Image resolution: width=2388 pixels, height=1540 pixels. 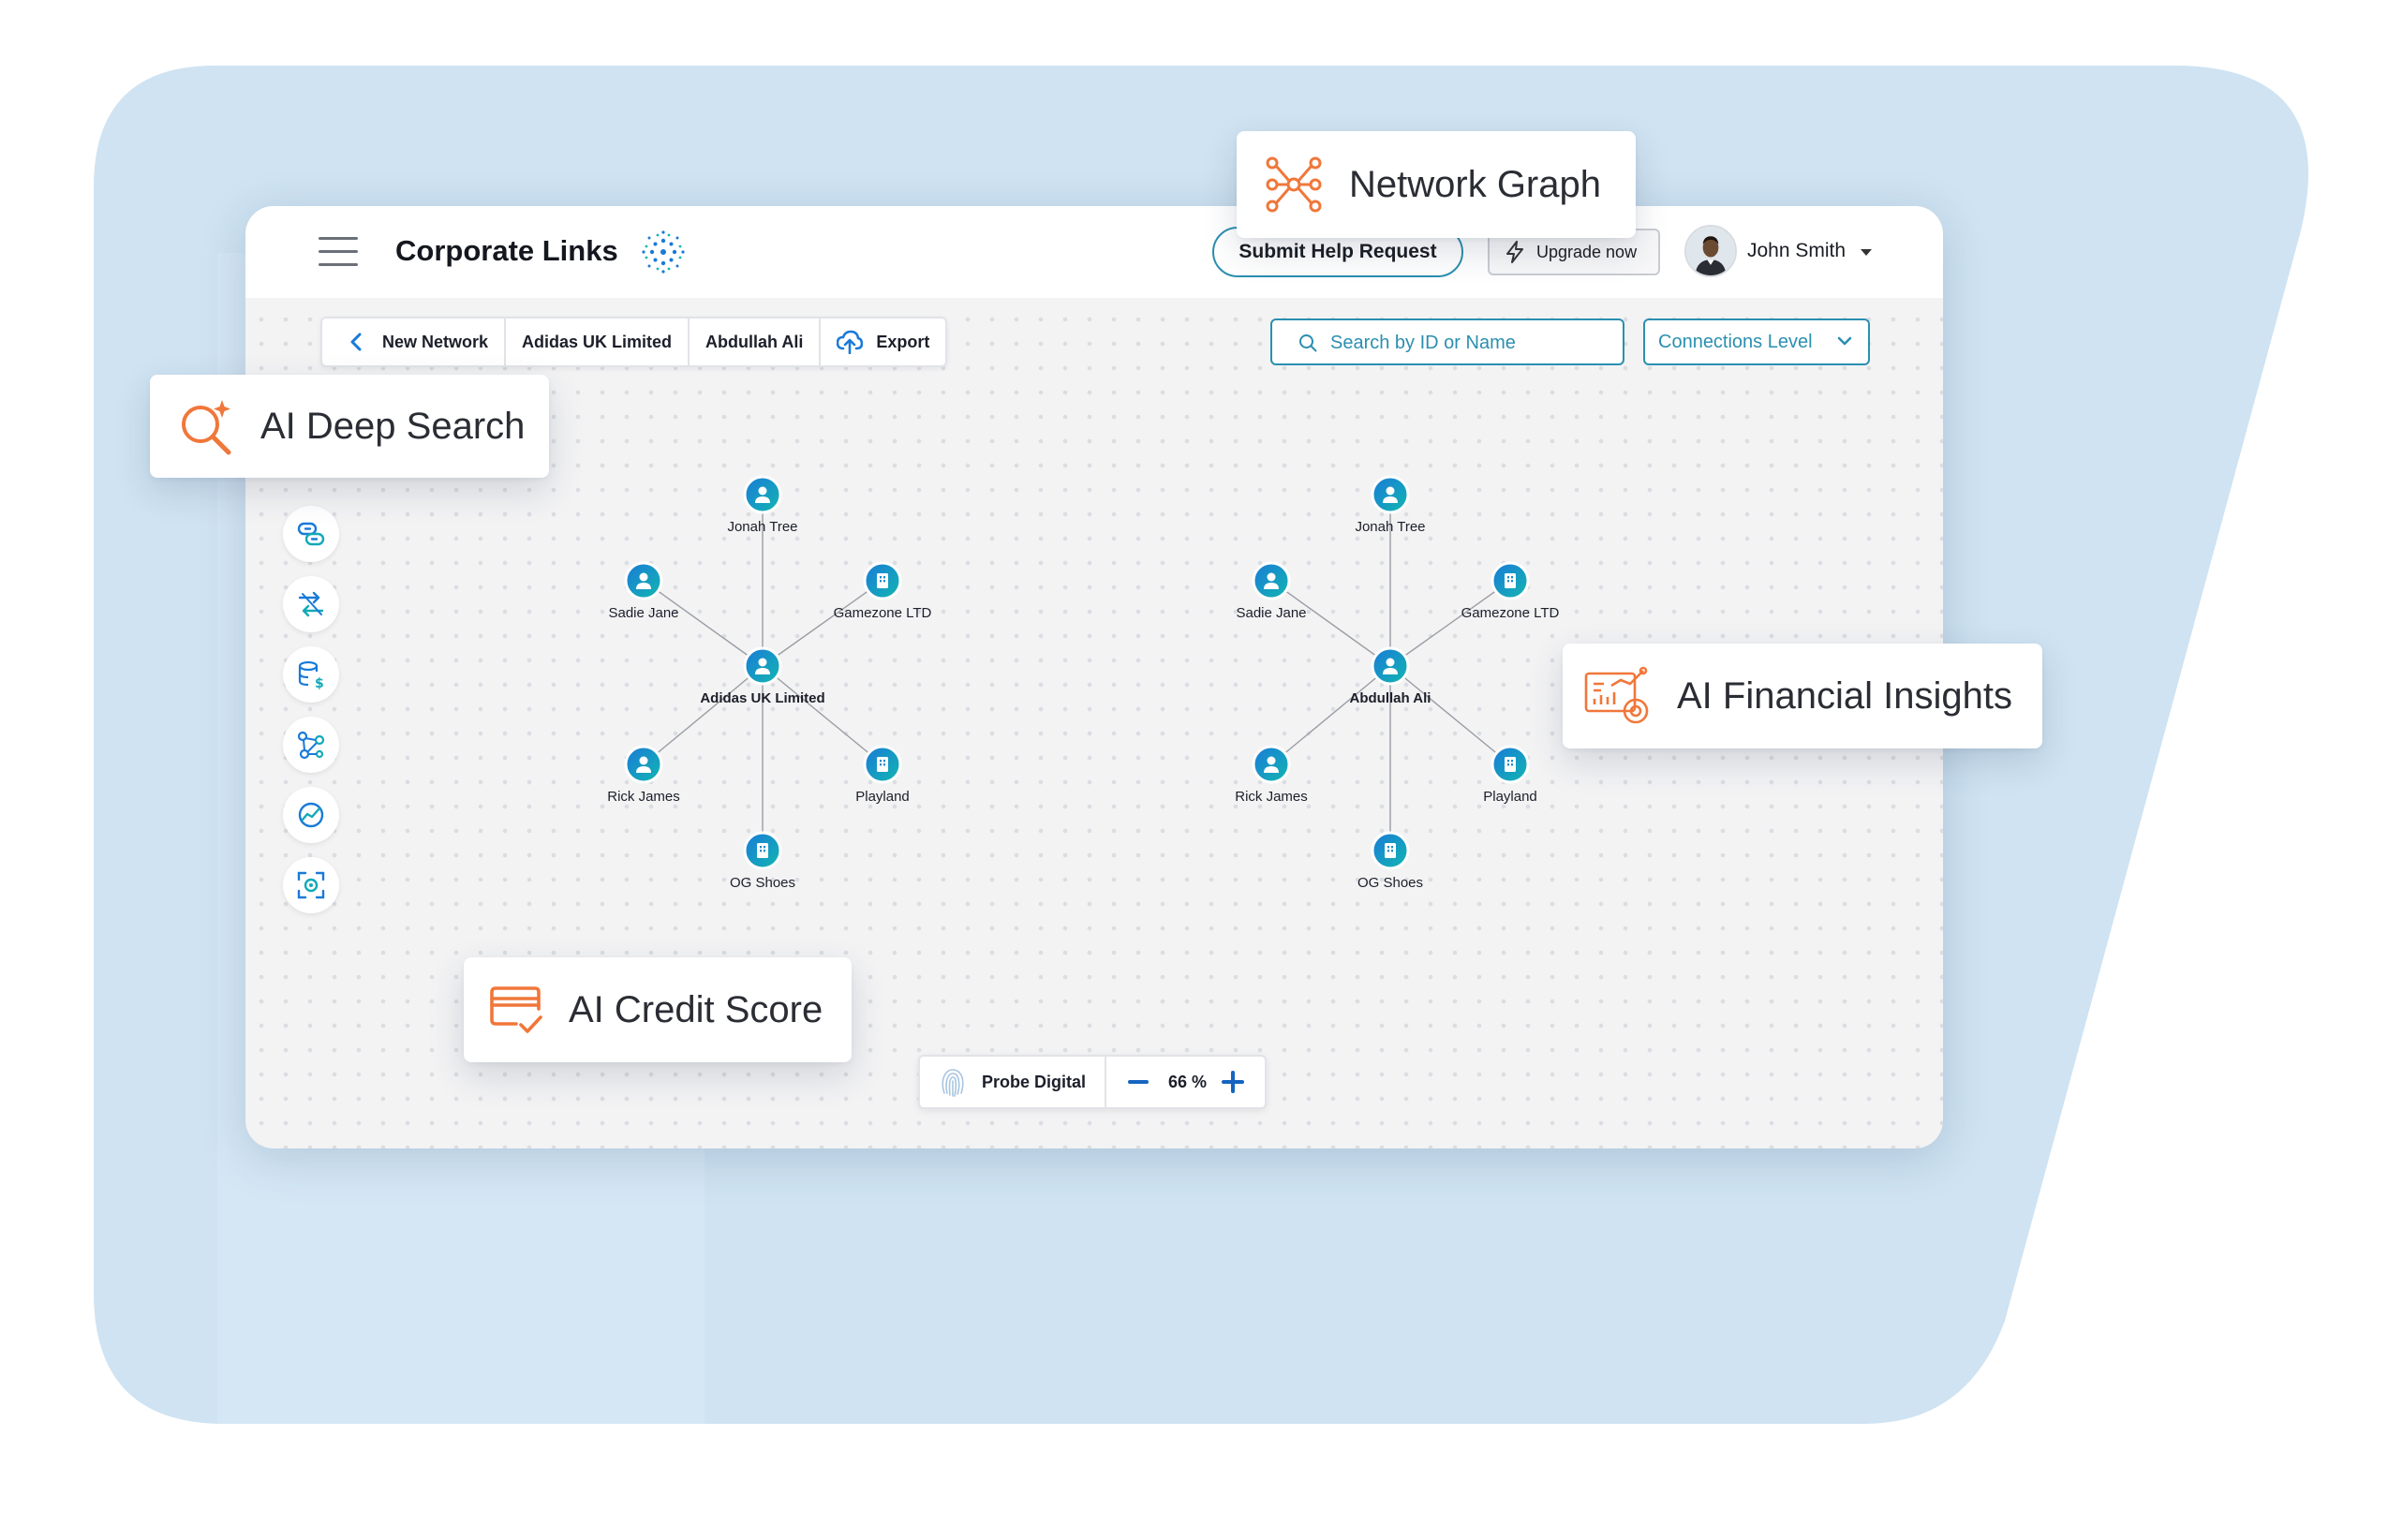 What do you see at coordinates (1294, 184) in the screenshot?
I see `network-graph-icon` at bounding box center [1294, 184].